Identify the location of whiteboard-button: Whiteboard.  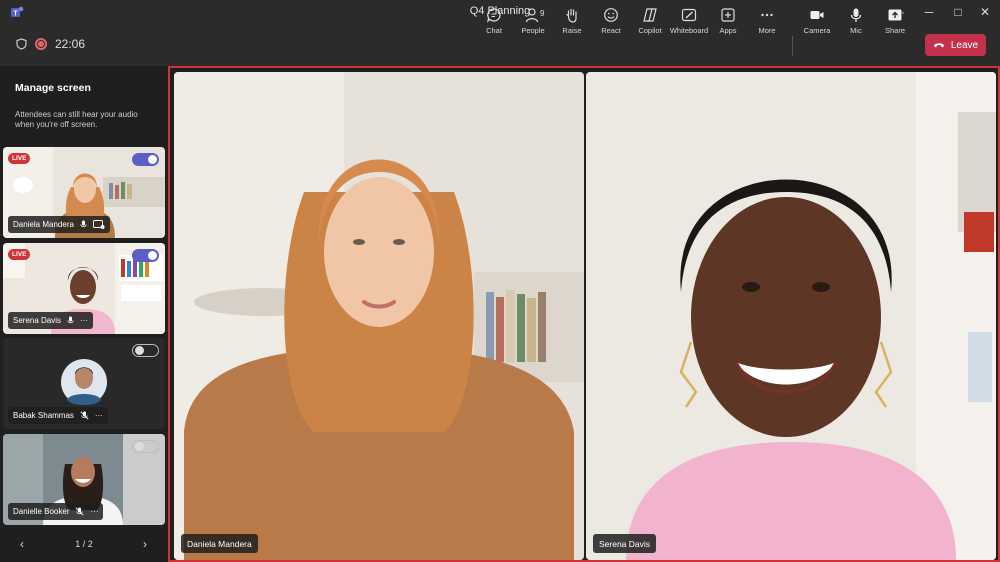
(689, 22).